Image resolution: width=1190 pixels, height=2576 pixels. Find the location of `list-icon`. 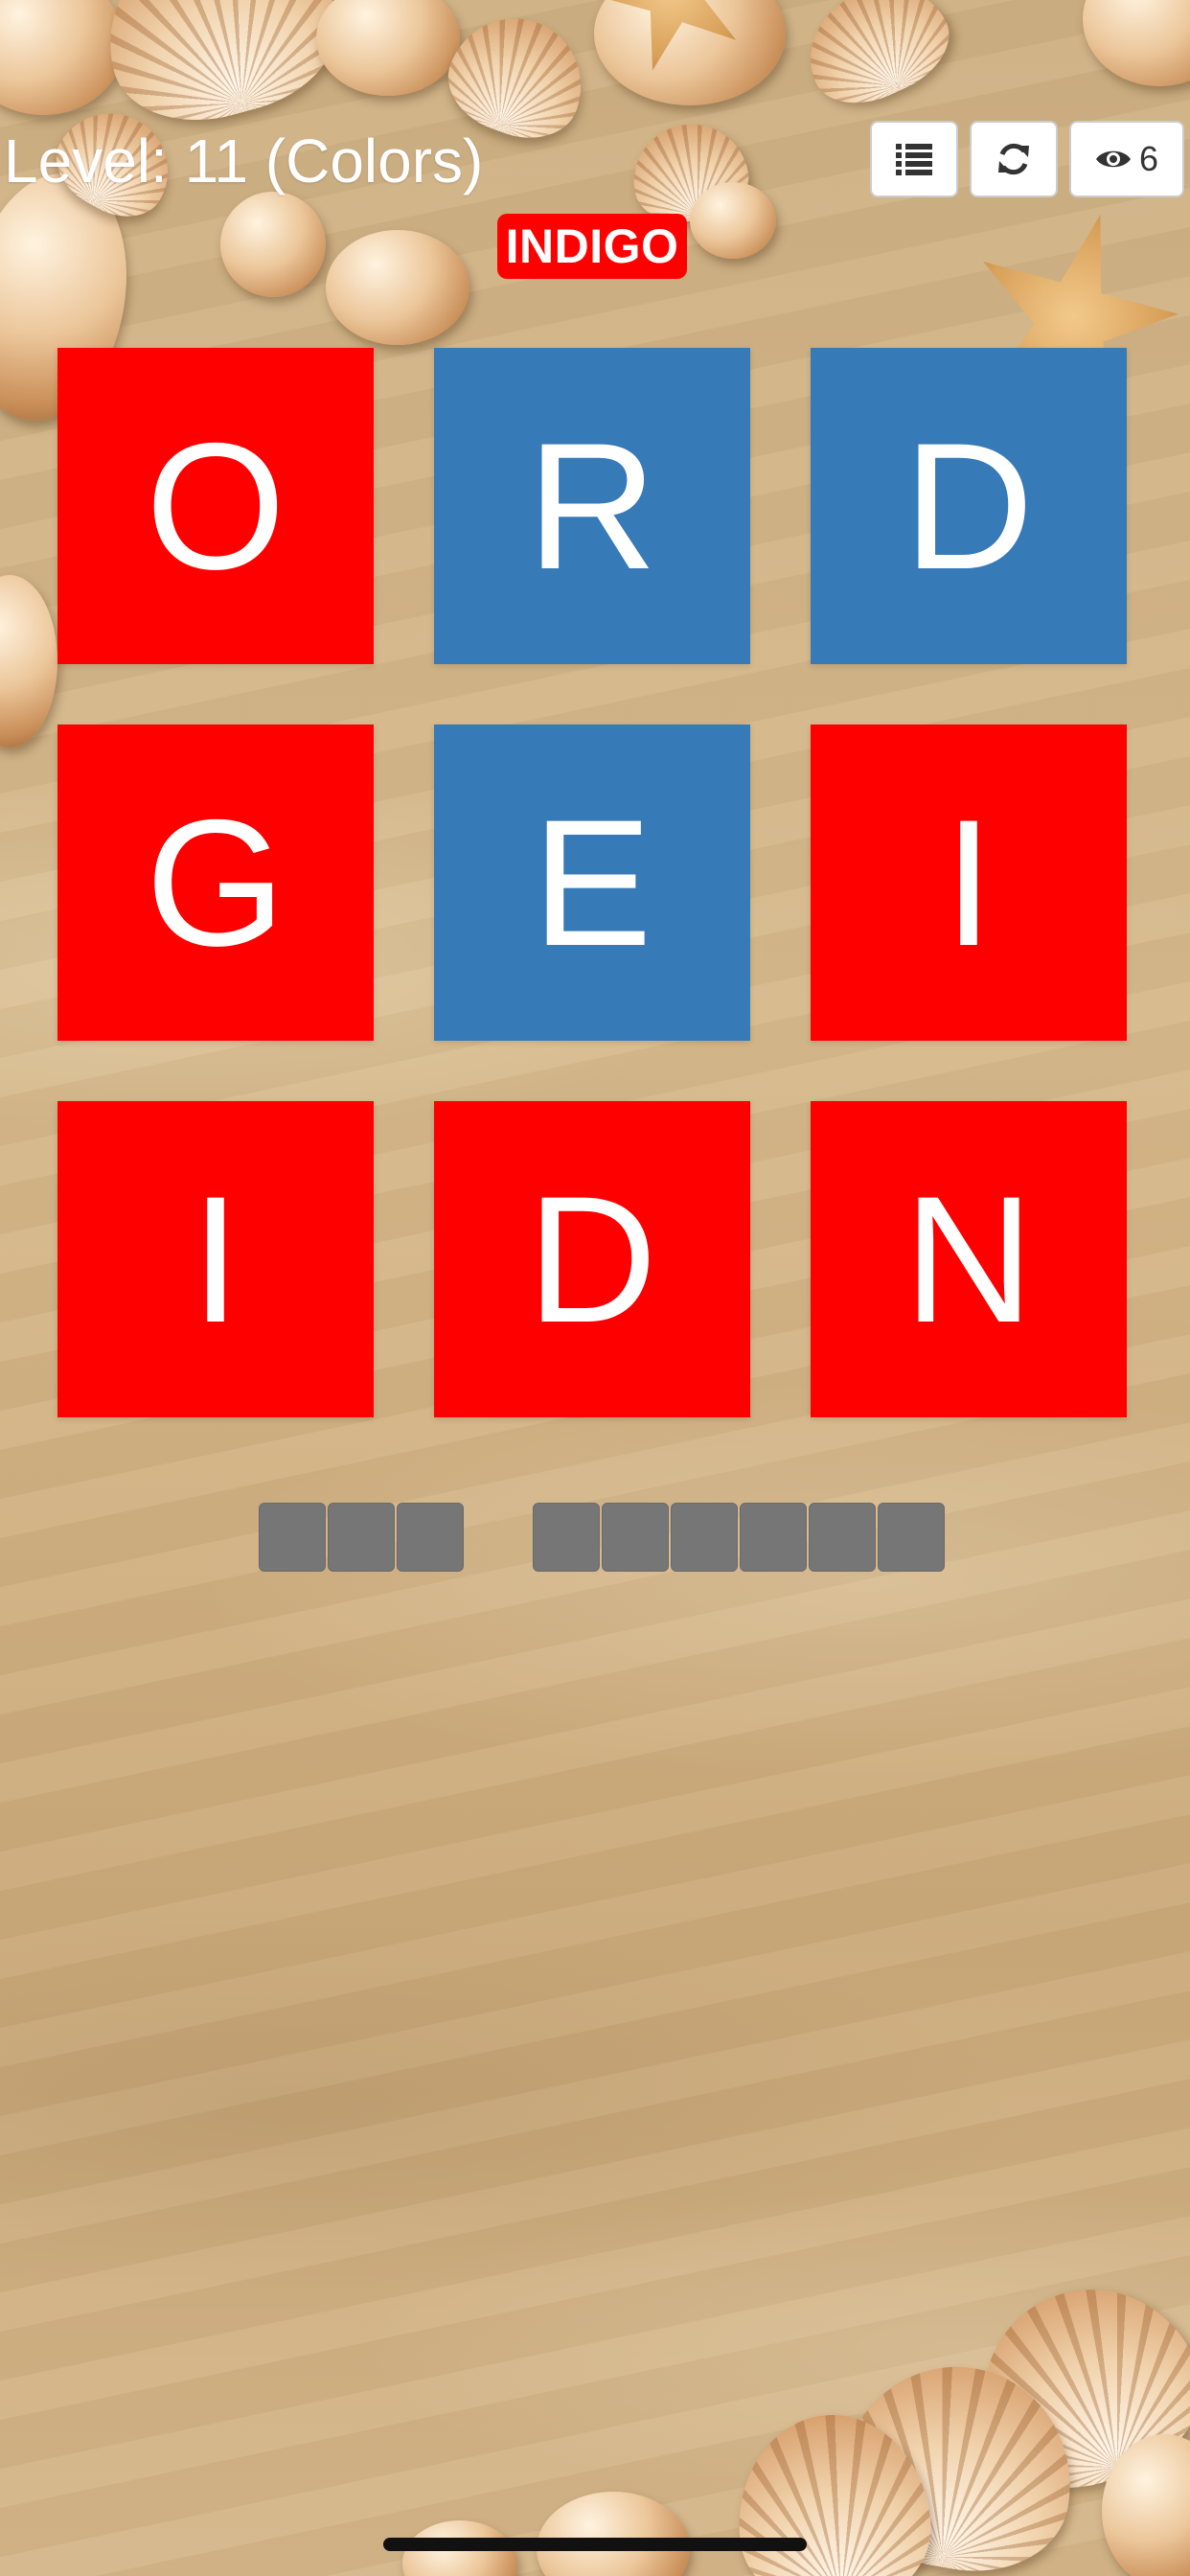

list-icon is located at coordinates (914, 159).